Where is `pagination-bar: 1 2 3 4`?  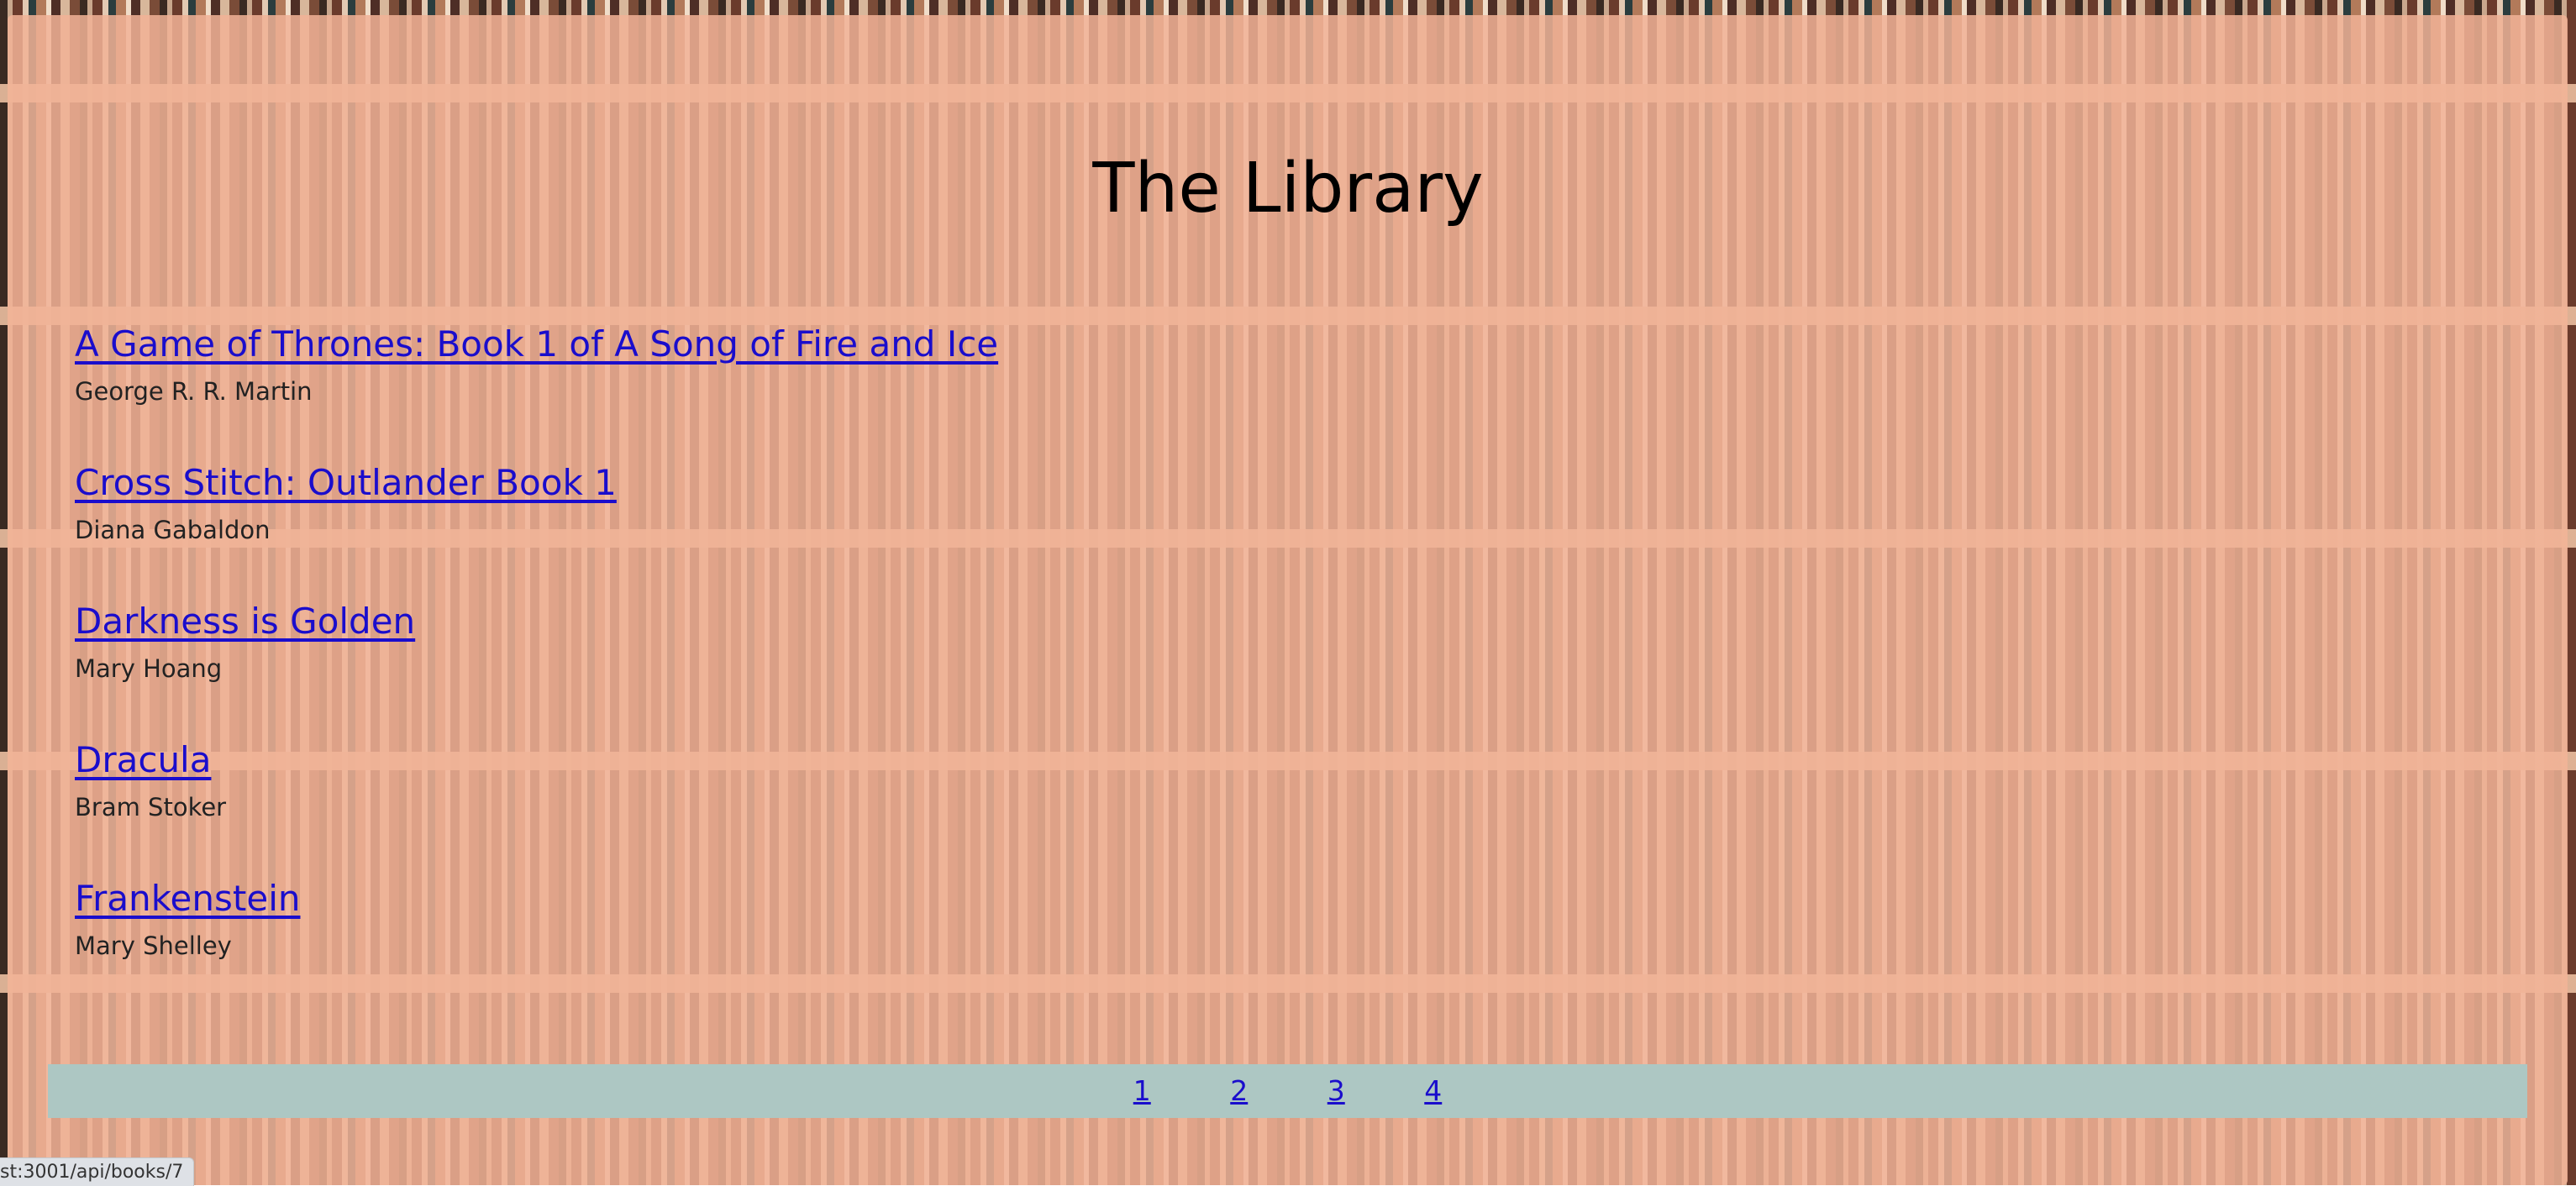
pagination-bar: 1 2 3 4 is located at coordinates (1287, 1091).